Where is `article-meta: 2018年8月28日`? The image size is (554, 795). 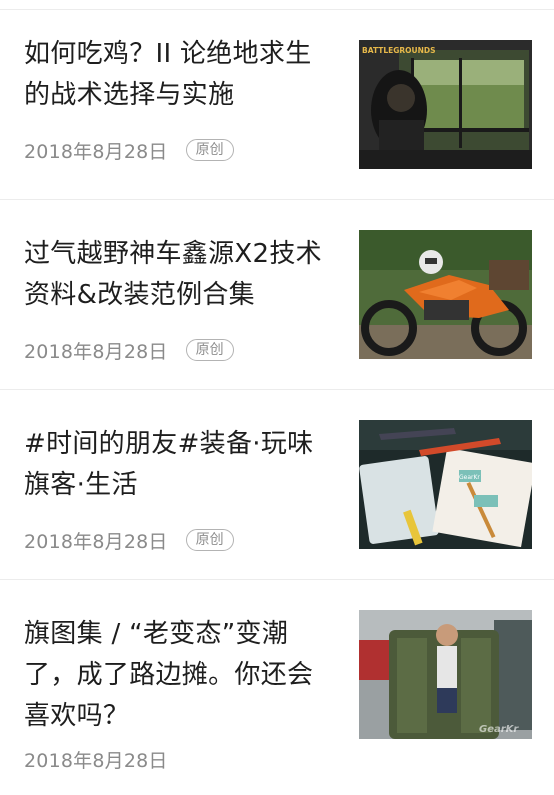
article-meta: 2018年8月28日 is located at coordinates (96, 759).